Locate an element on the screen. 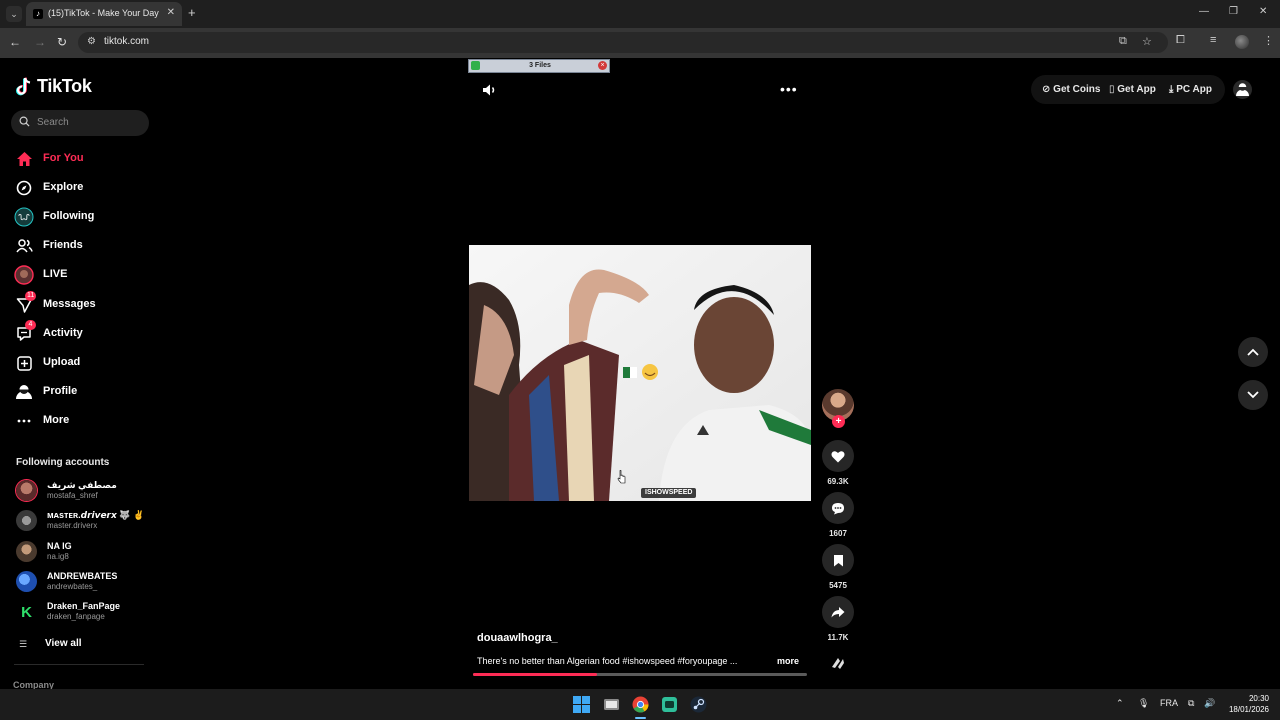 The width and height of the screenshot is (1280, 720). previous-video-button is located at coordinates (1253, 352).